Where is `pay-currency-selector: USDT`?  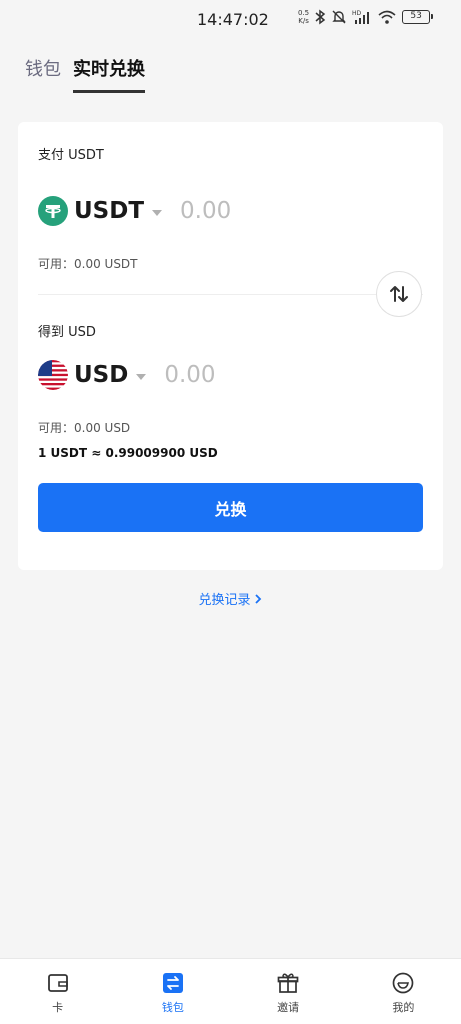
pay-currency-selector: USDT is located at coordinates (100, 211).